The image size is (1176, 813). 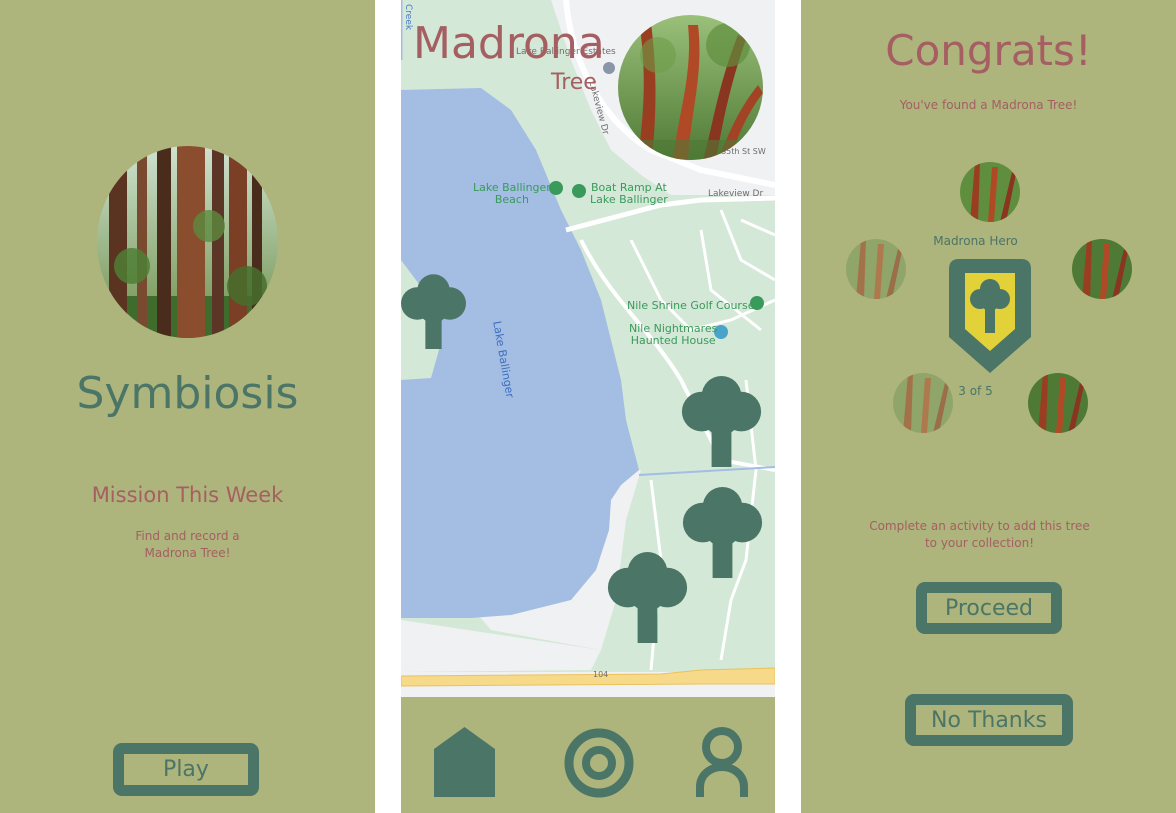 I want to click on mission-line: Find and record a, so click(x=187, y=536).